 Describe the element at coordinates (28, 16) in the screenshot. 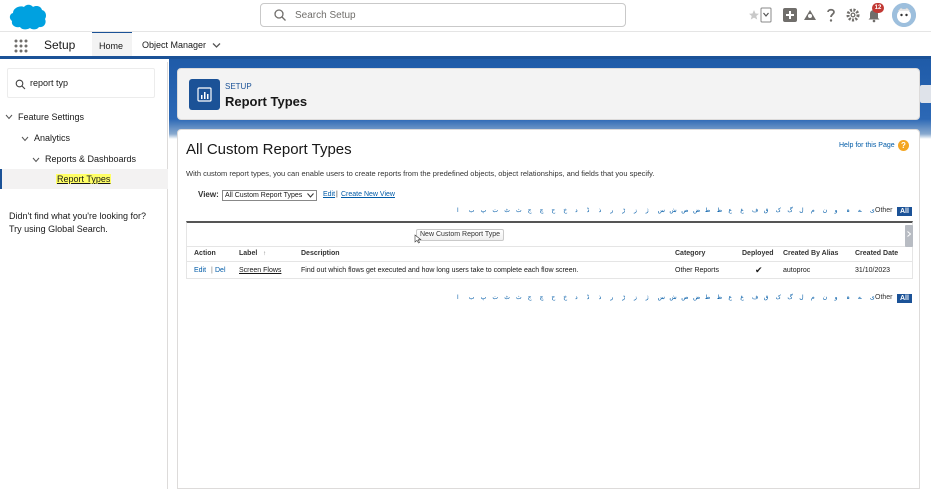

I see `salesforce-logo-icon` at that location.